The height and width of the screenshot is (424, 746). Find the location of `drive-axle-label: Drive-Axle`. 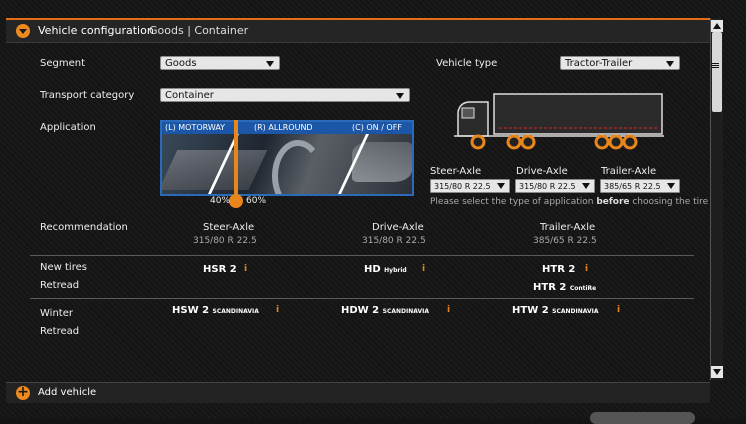

drive-axle-label: Drive-Axle is located at coordinates (542, 171).